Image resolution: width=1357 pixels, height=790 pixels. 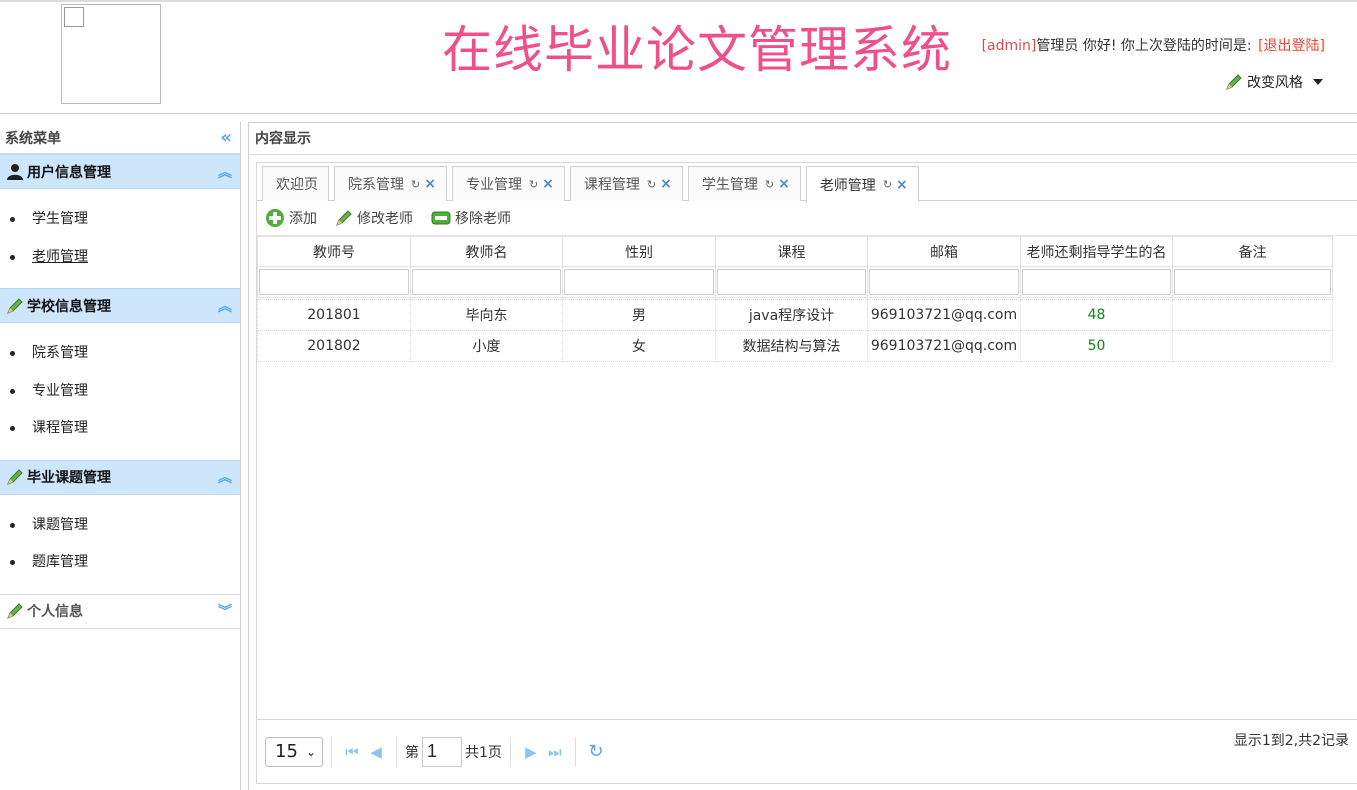 I want to click on column-header: 邮箱, so click(x=944, y=251).